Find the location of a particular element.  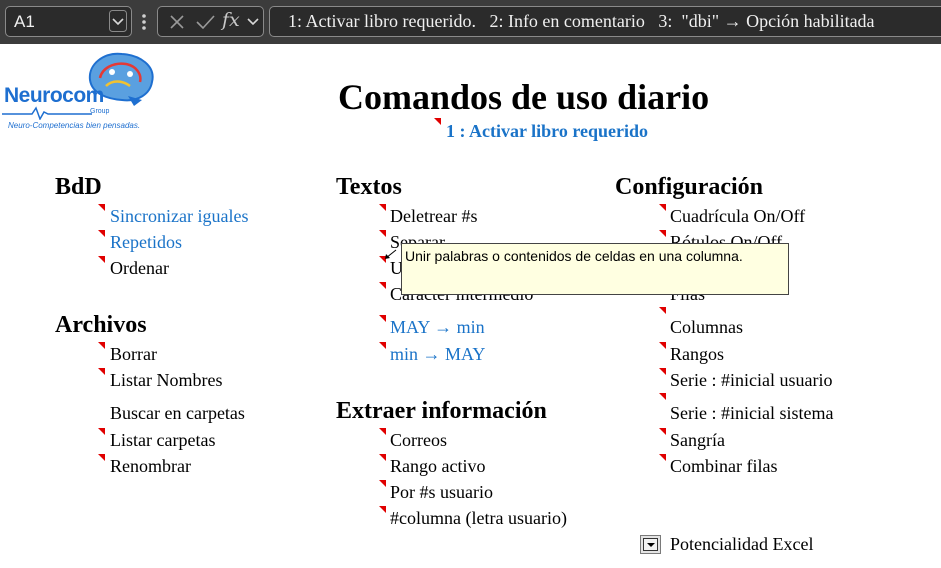

command-min-may: min → MAY is located at coordinates (437, 354).